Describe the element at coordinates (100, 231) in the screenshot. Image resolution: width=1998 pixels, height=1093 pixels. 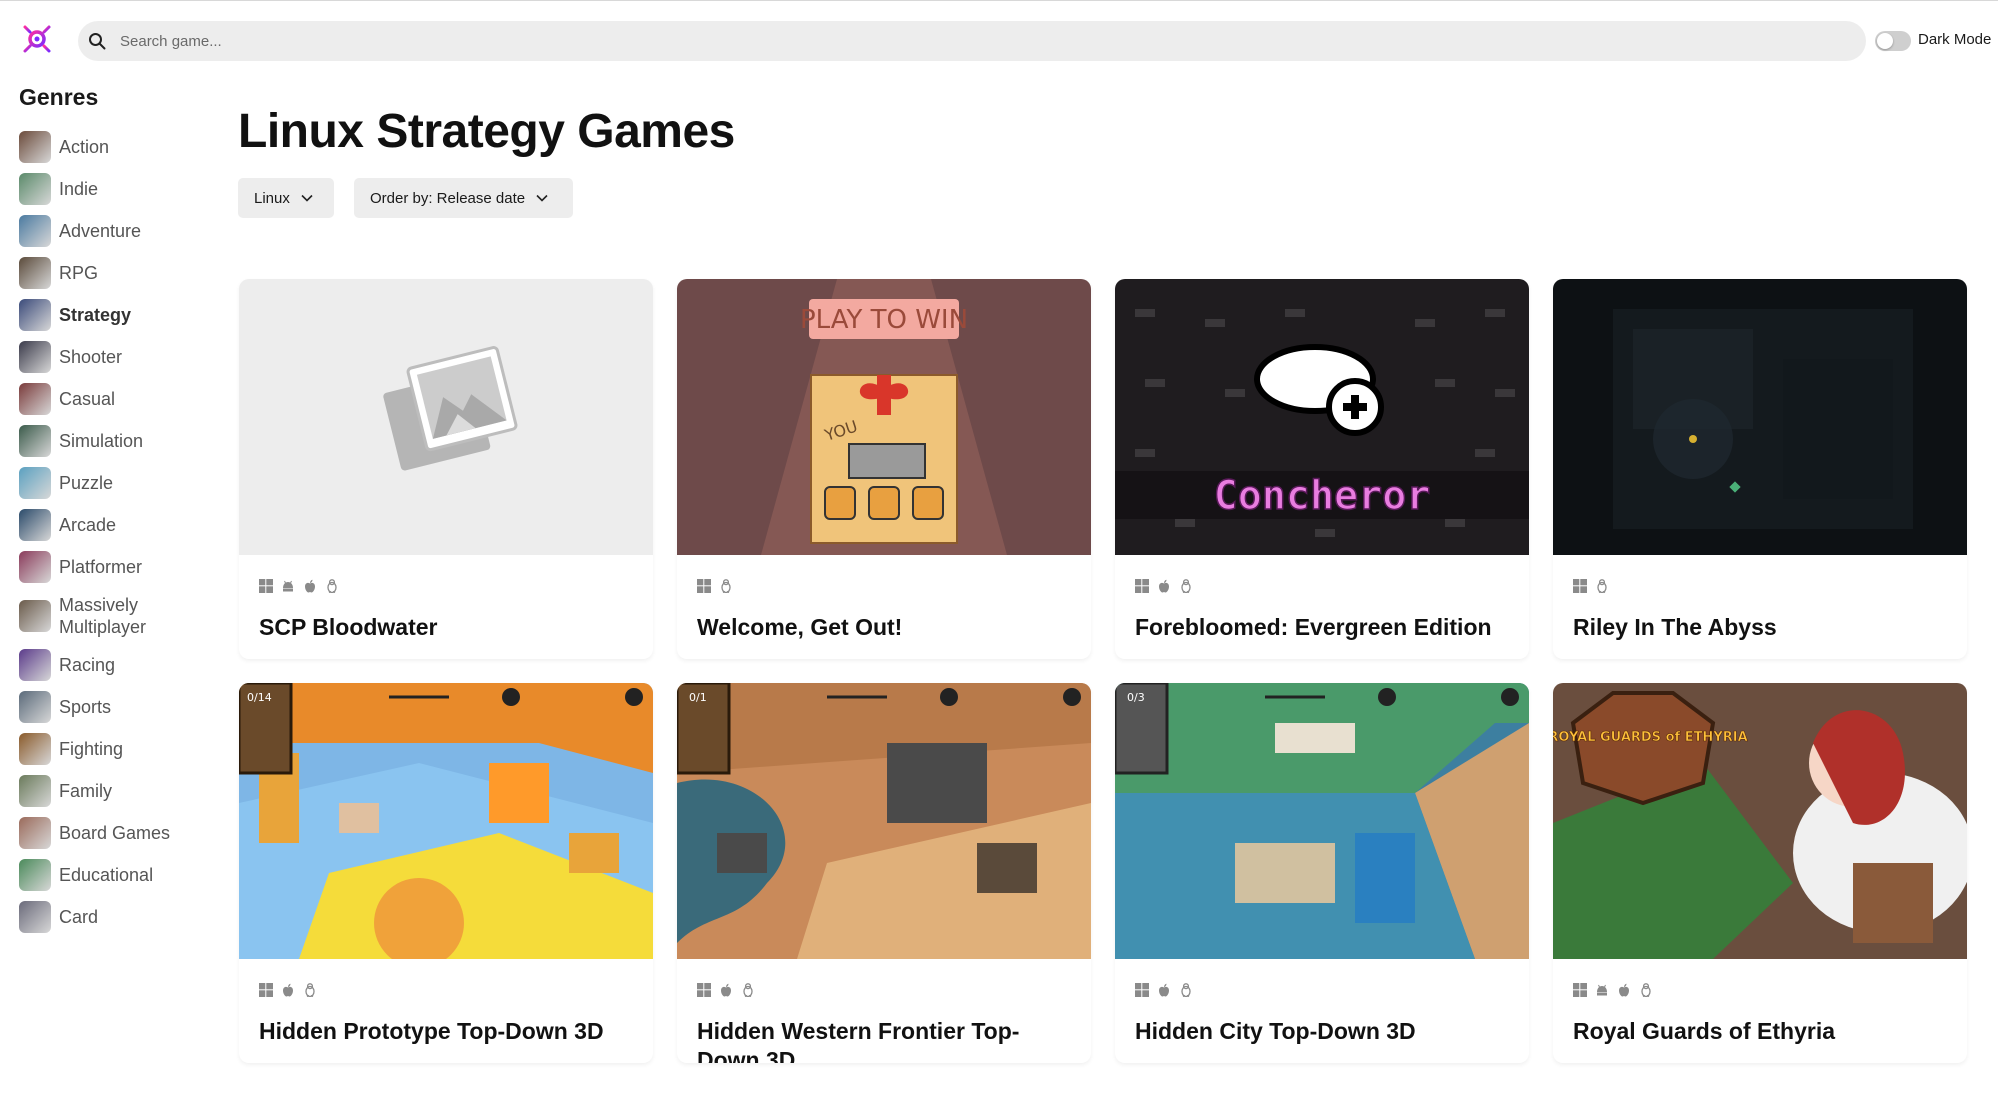
I see `genre-label: Adventure` at that location.